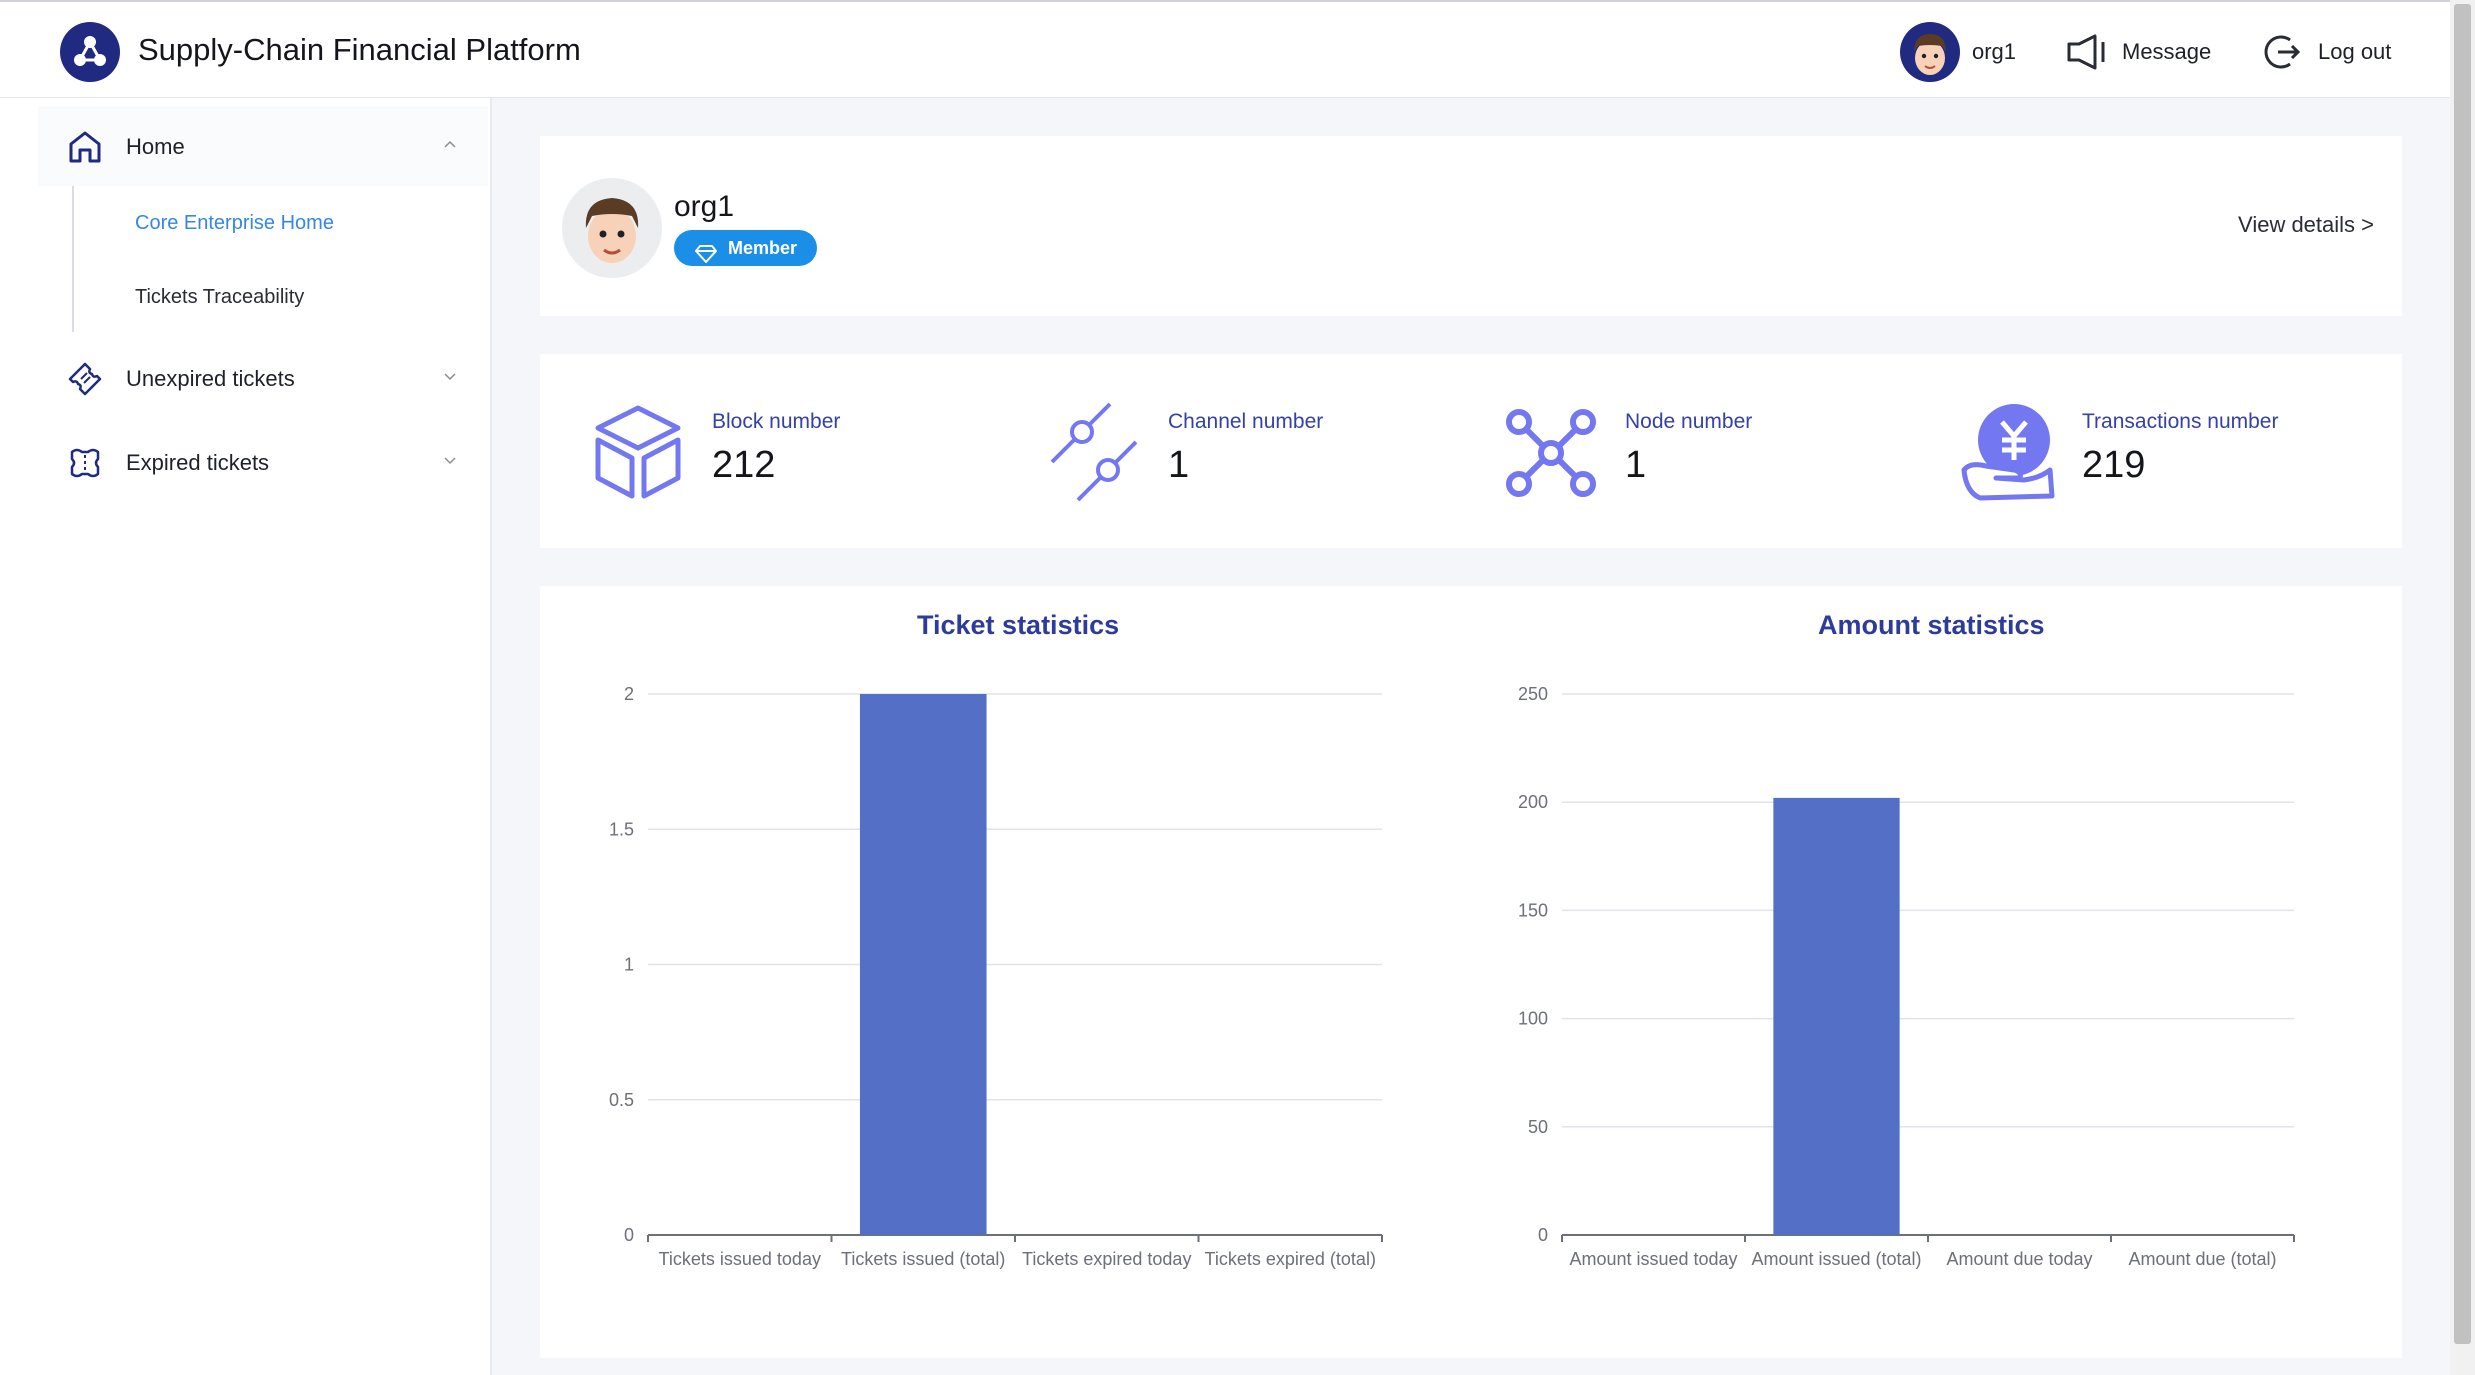  Describe the element at coordinates (1683, 451) in the screenshot. I see `stat-node-number: Node number 1` at that location.